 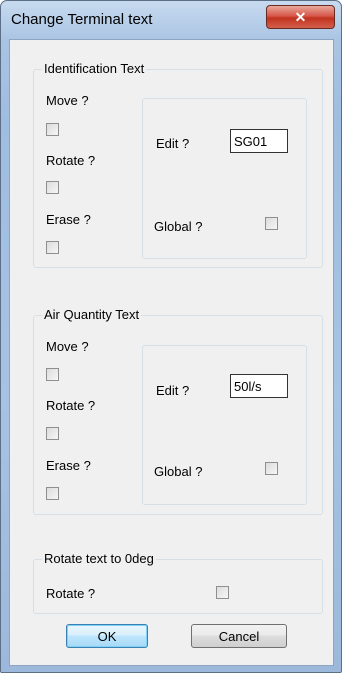 What do you see at coordinates (178, 226) in the screenshot?
I see `id-global-label: Global ?` at bounding box center [178, 226].